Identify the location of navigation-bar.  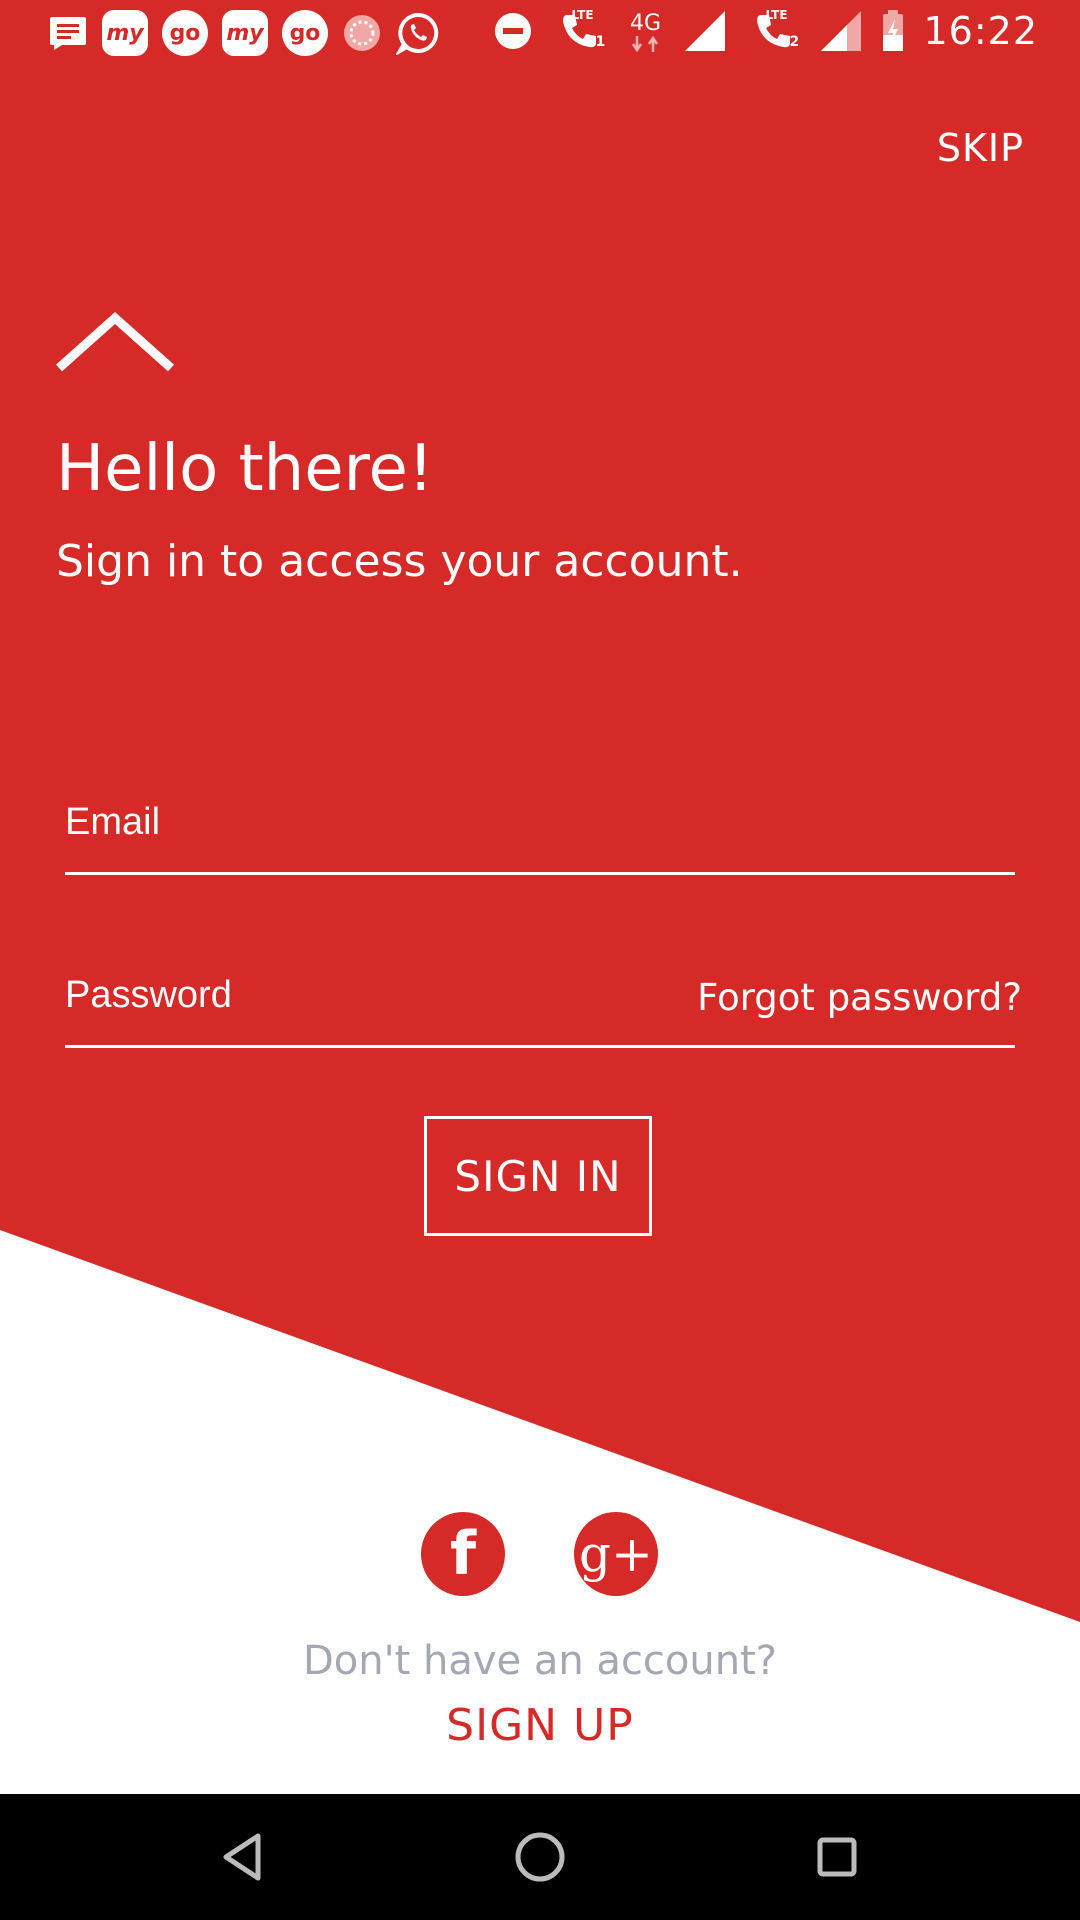
(540, 1857).